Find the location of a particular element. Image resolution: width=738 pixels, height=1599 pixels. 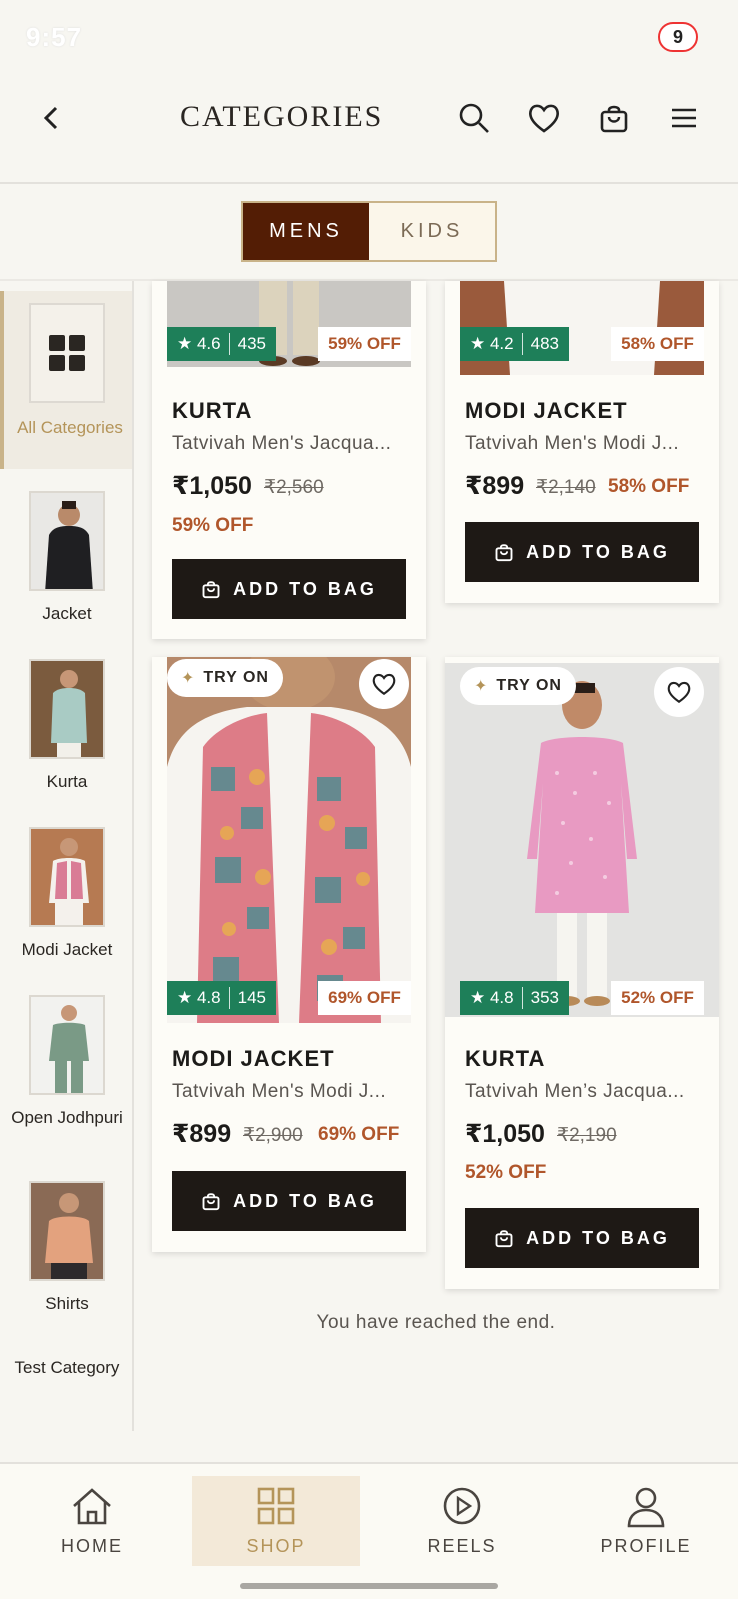

rating-badge: ★ 4.8 145 is located at coordinates (221, 998).